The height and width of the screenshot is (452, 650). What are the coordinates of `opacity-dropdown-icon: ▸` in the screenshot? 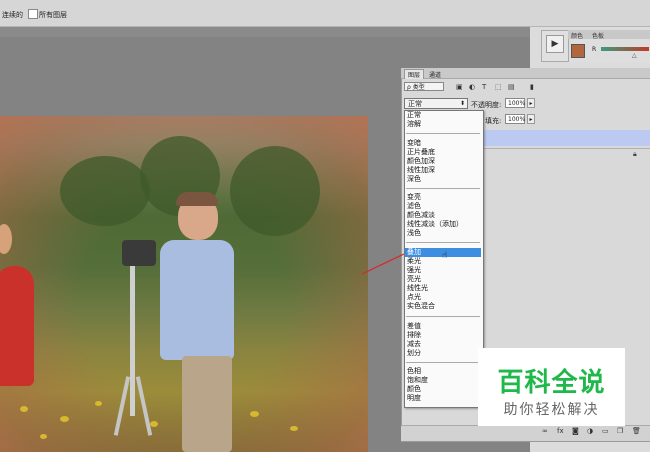 It's located at (531, 103).